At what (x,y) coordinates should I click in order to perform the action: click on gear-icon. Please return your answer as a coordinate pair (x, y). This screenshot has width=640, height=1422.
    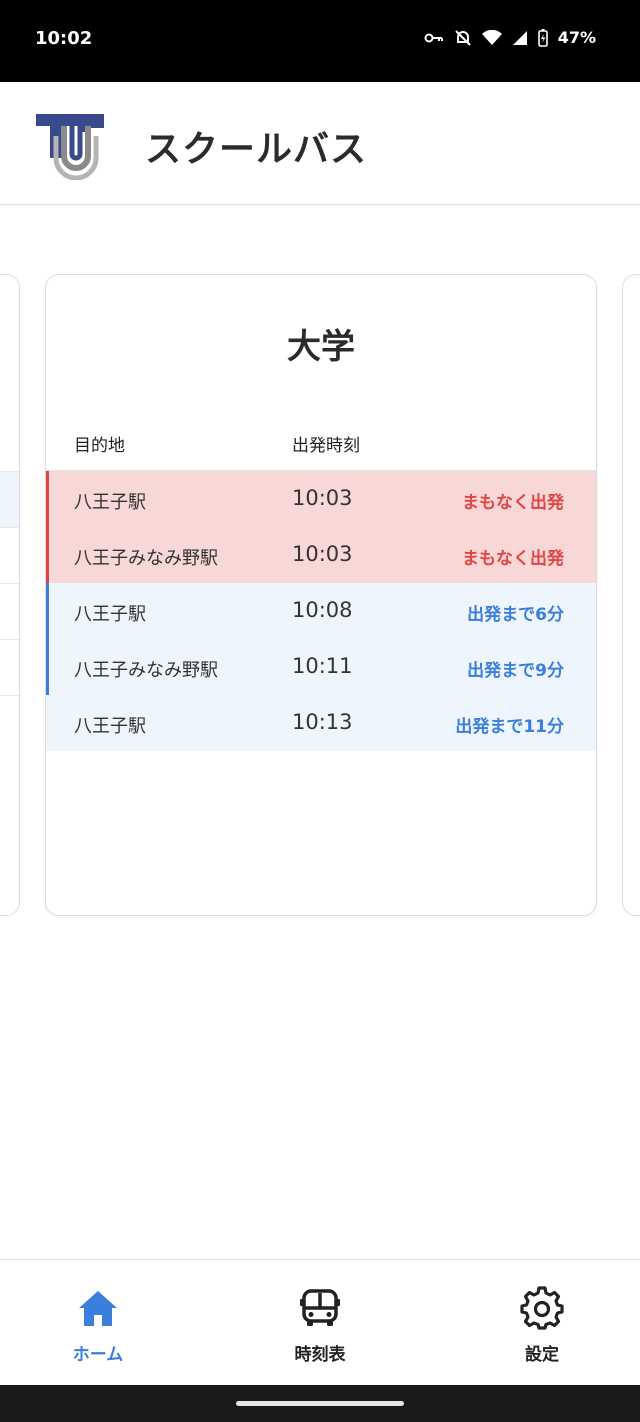
    Looking at the image, I should click on (542, 1308).